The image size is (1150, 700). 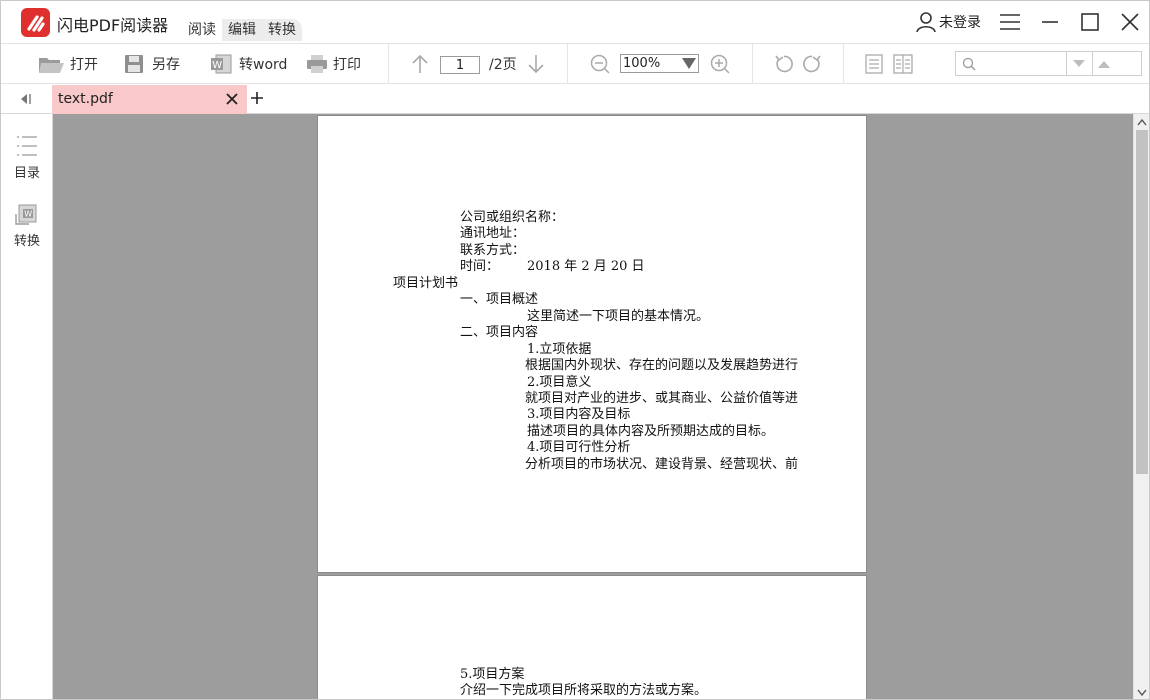 I want to click on scrollbar-thumb, so click(x=1142, y=302).